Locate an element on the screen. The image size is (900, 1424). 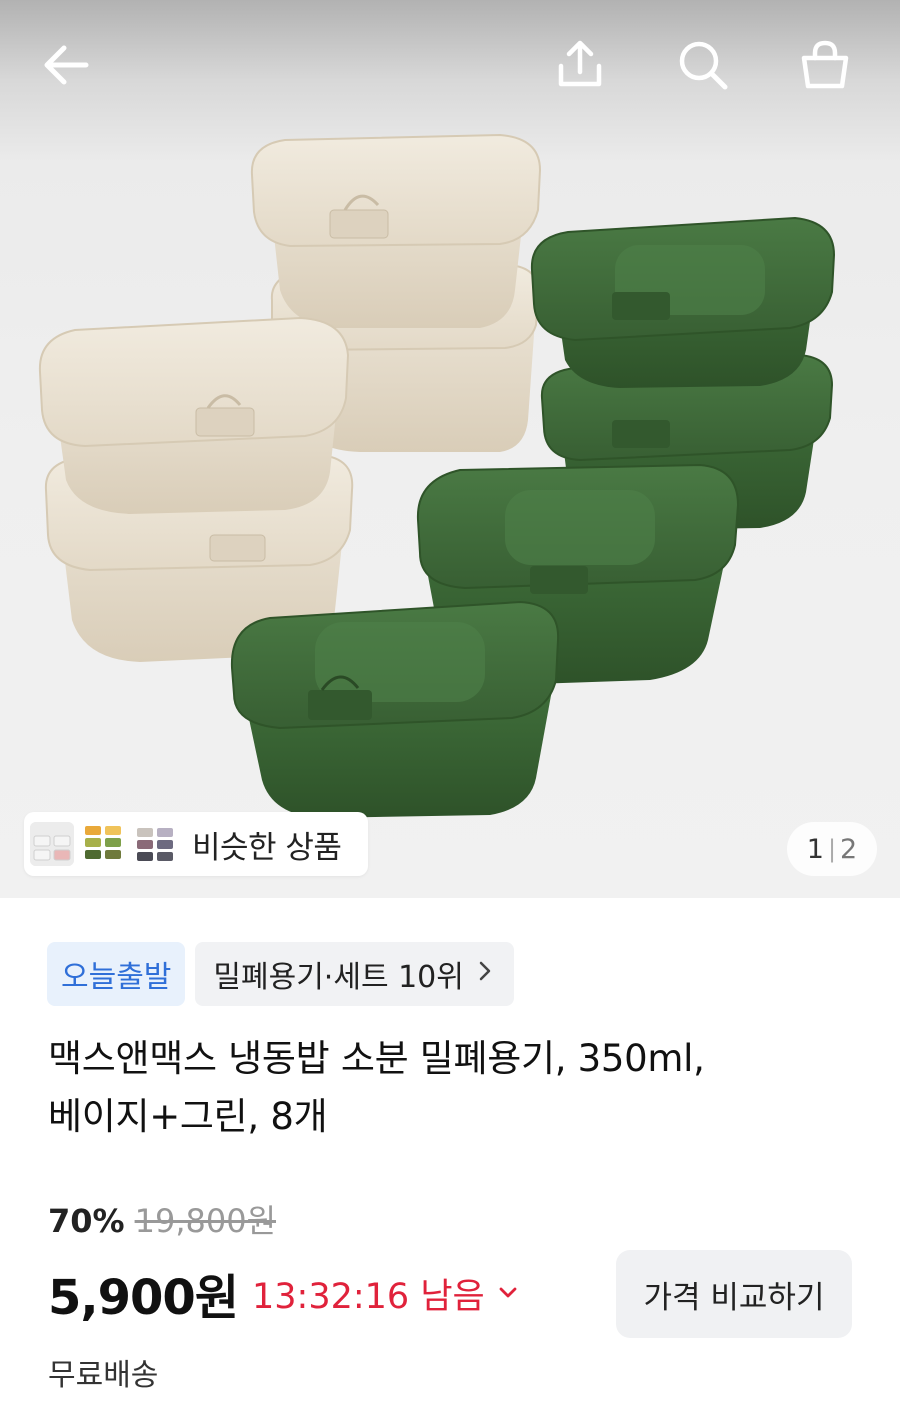
share-button is located at coordinates (580, 65).